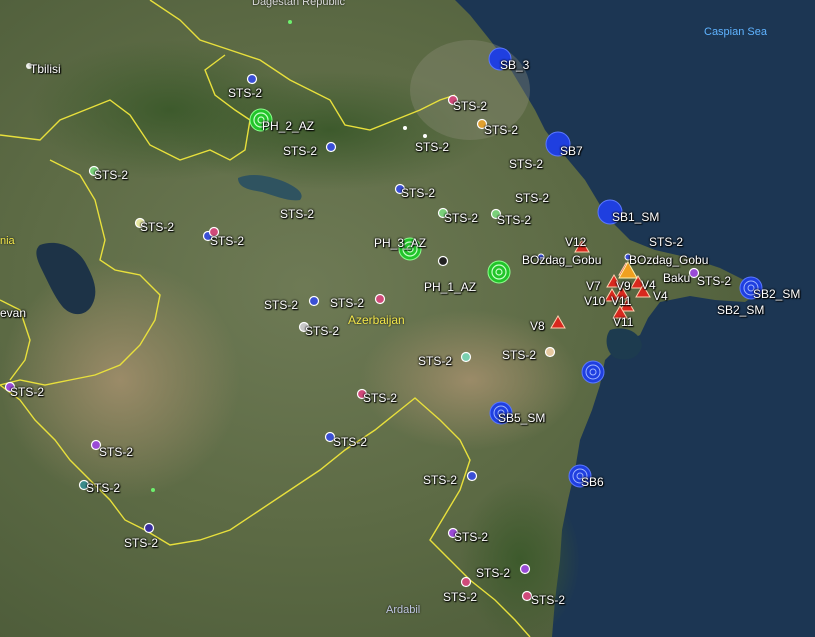  Describe the element at coordinates (636, 217) in the screenshot. I see `station-label-sb1sm: SB1_SM` at that location.